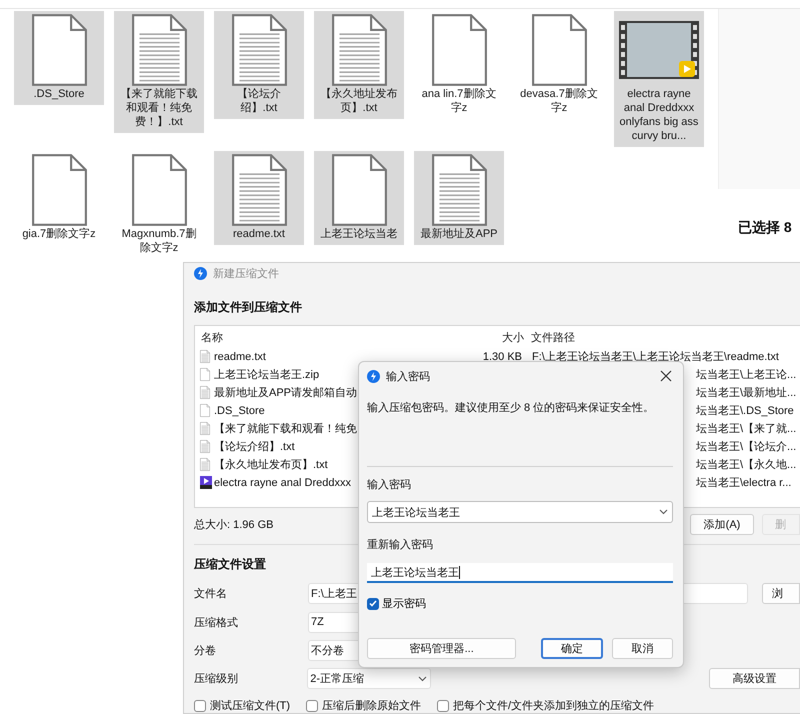  I want to click on file-name: ana lin.7删除文字z, so click(459, 101).